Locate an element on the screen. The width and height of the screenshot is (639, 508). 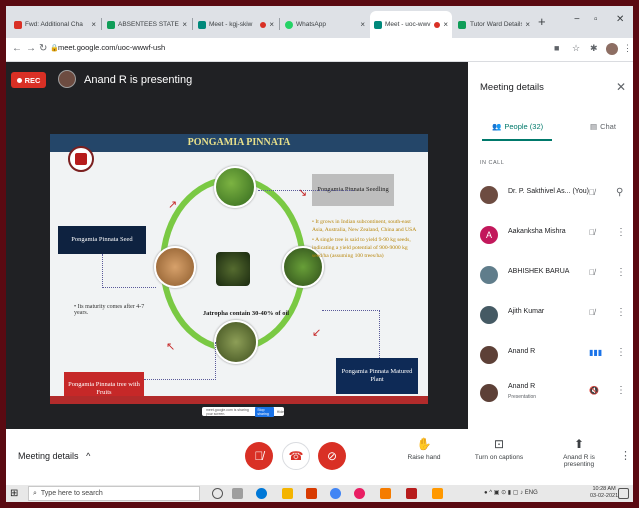
institution-logo-icon is located at coordinates (81, 159).